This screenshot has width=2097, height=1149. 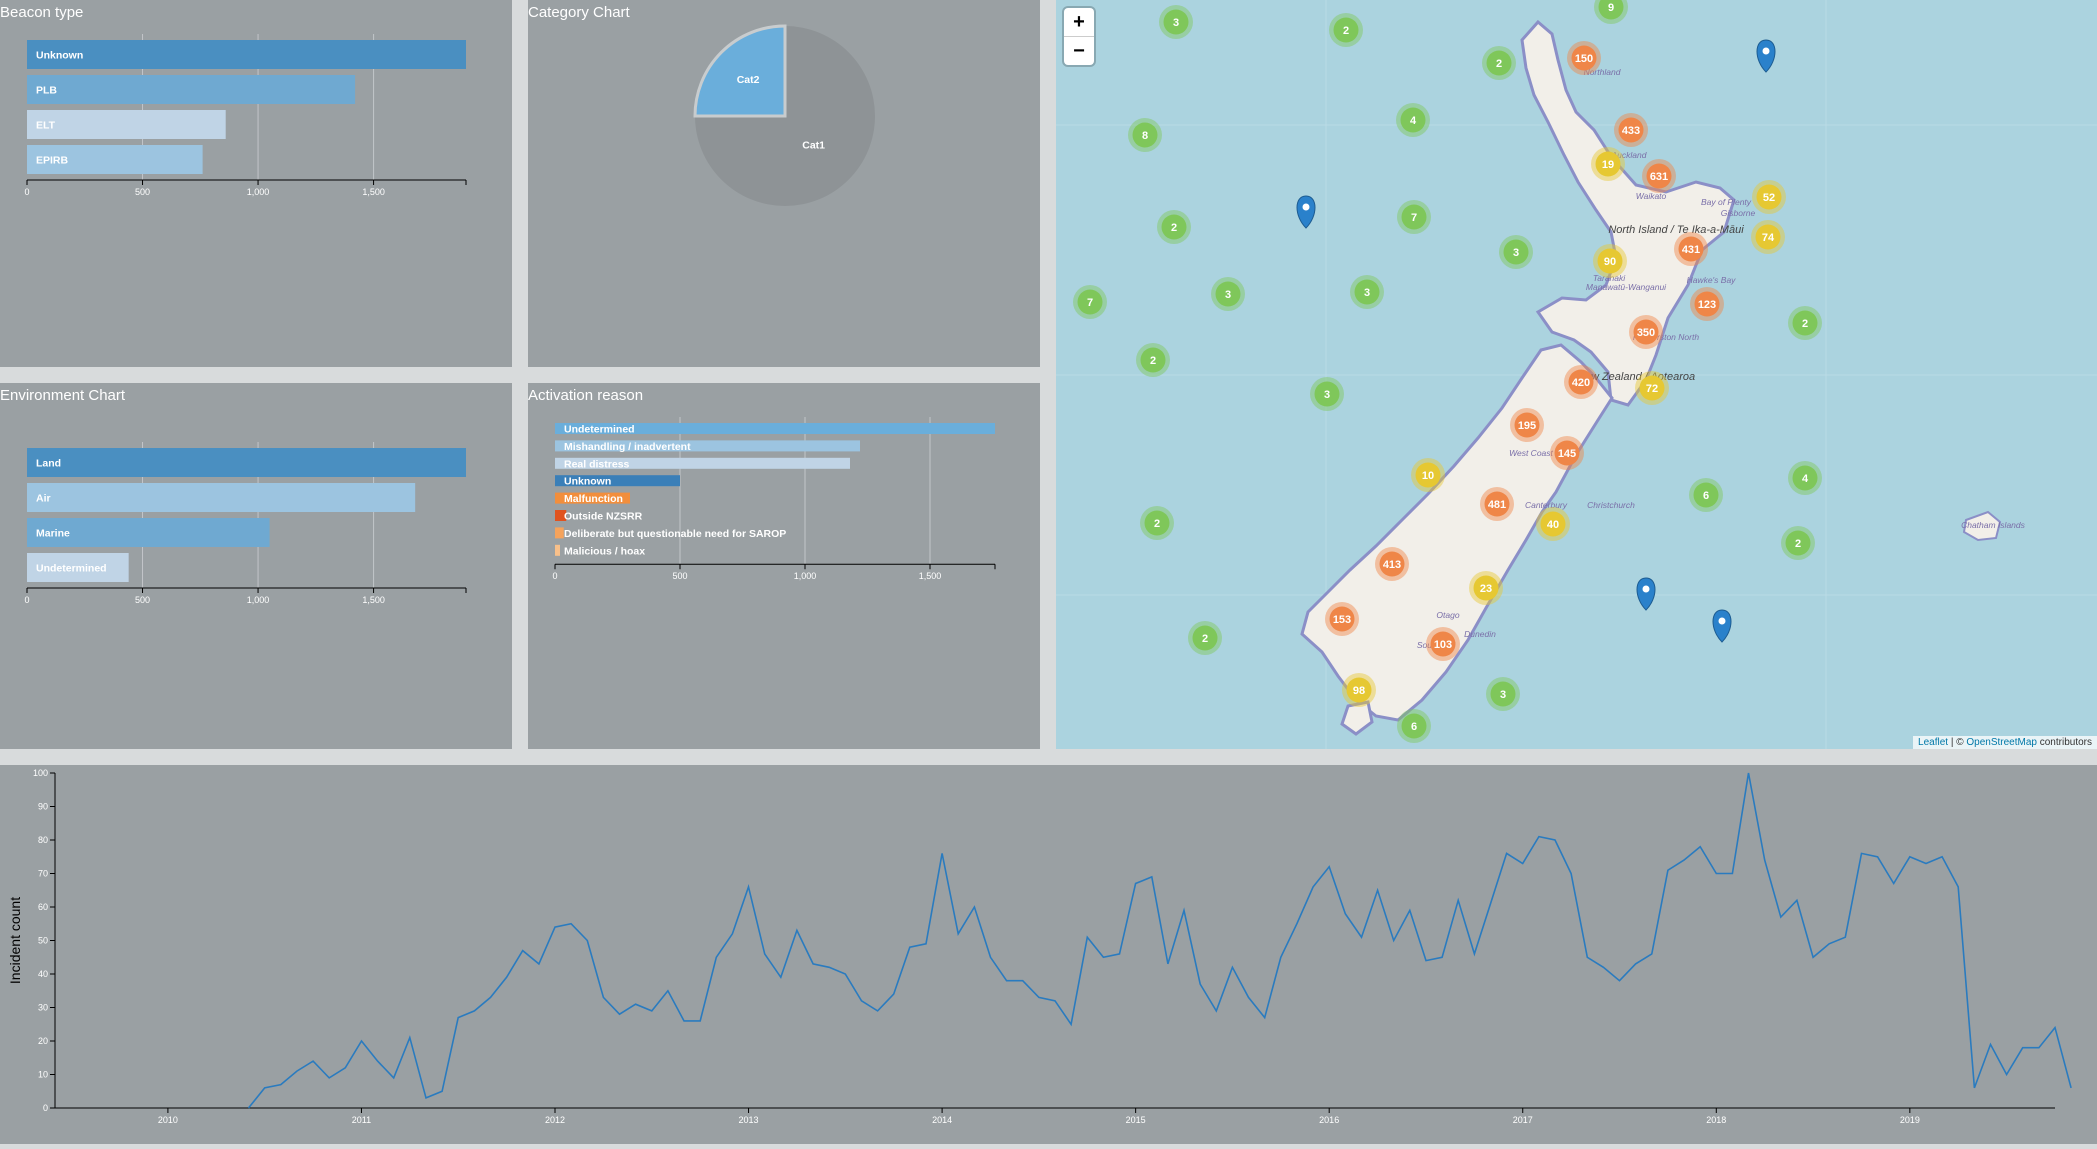 What do you see at coordinates (1553, 524) in the screenshot?
I see `map-cluster: 40` at bounding box center [1553, 524].